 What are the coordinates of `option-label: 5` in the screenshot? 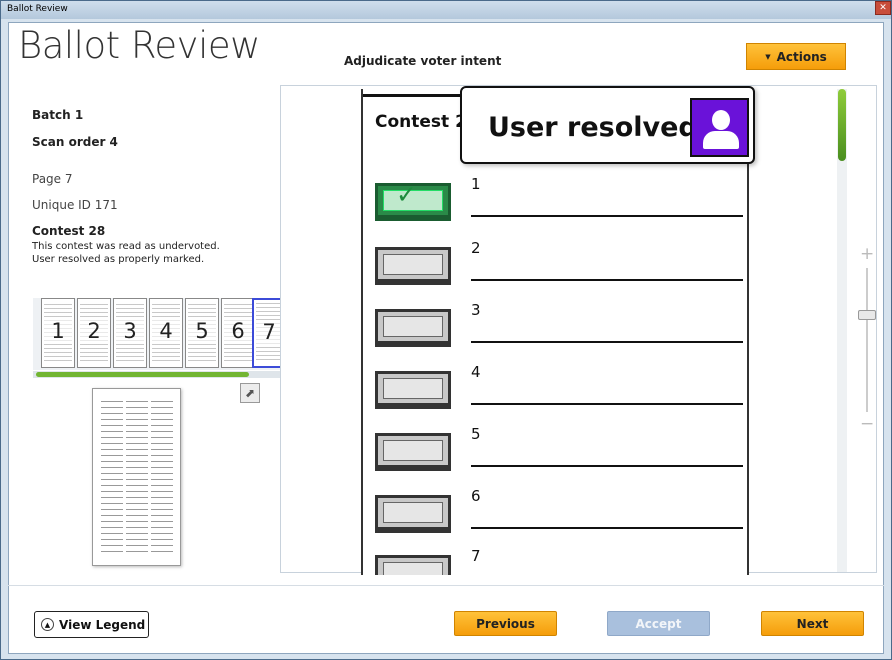 It's located at (476, 434).